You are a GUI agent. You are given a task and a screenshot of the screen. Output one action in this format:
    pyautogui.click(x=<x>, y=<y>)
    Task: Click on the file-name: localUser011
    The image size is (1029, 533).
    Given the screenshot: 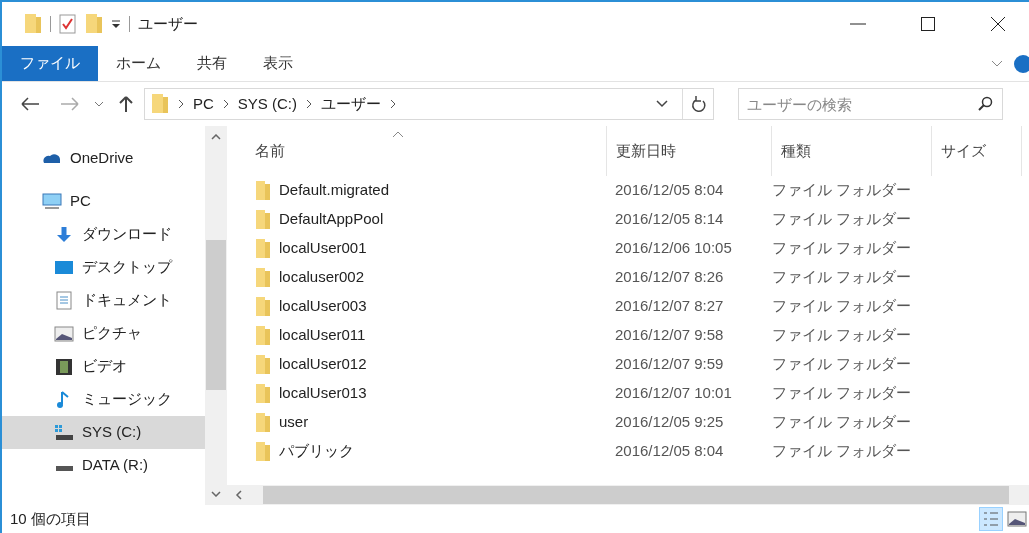 What is the action you would take?
    pyautogui.click(x=322, y=335)
    